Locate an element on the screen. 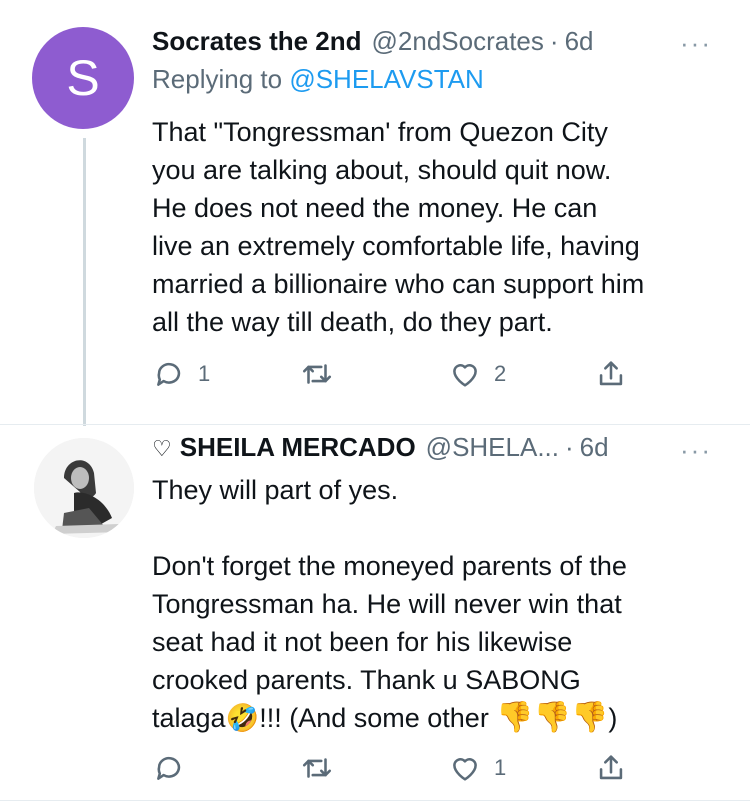 Image resolution: width=750 pixels, height=805 pixels. tweet-text-fragment: ) is located at coordinates (613, 718).